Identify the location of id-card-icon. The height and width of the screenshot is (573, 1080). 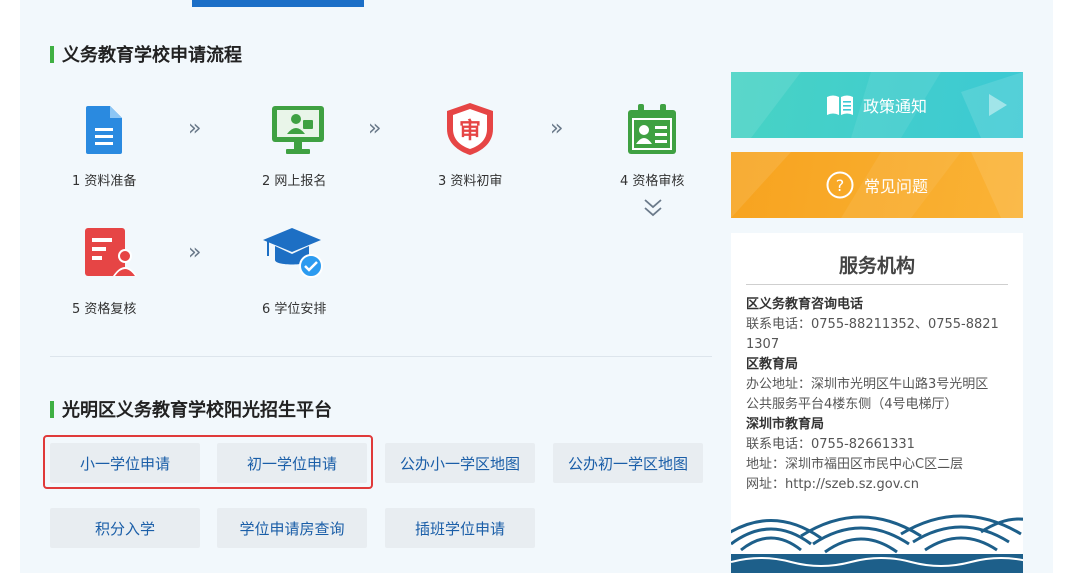
(652, 129).